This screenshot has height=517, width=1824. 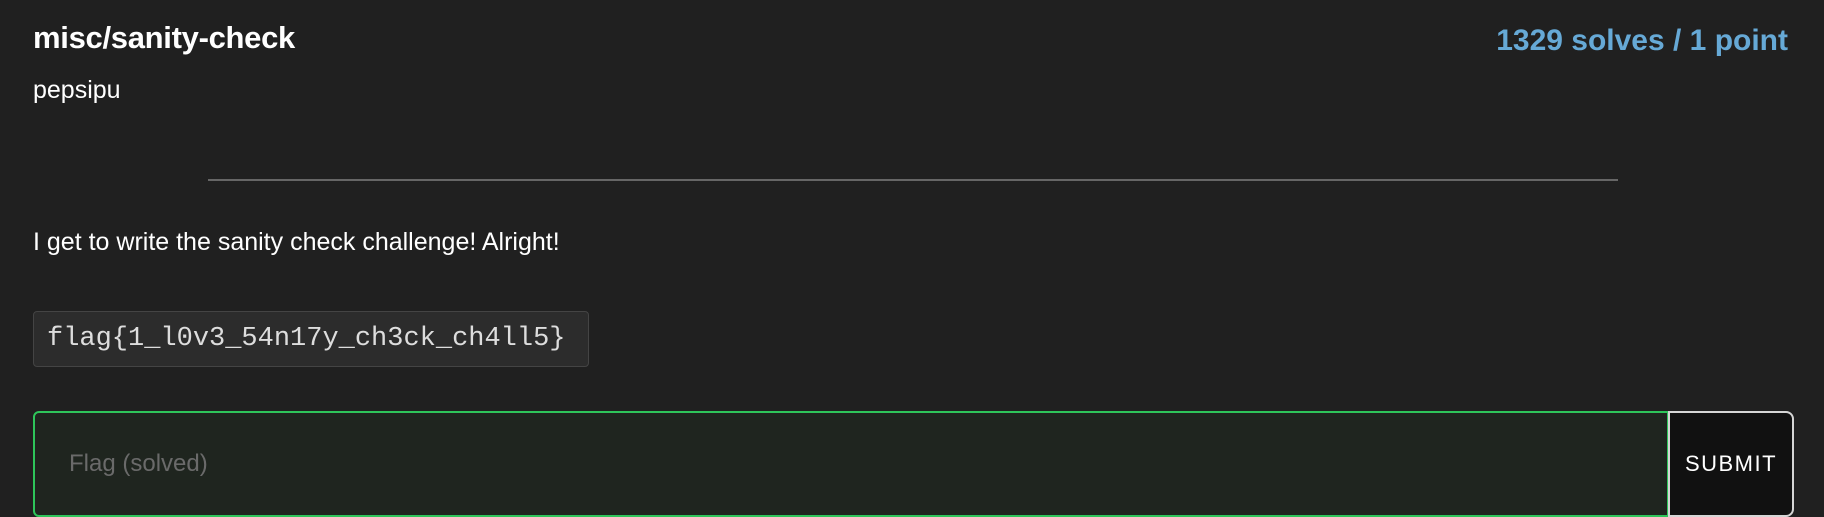 What do you see at coordinates (1731, 464) in the screenshot?
I see `submit-button: SUBMIT` at bounding box center [1731, 464].